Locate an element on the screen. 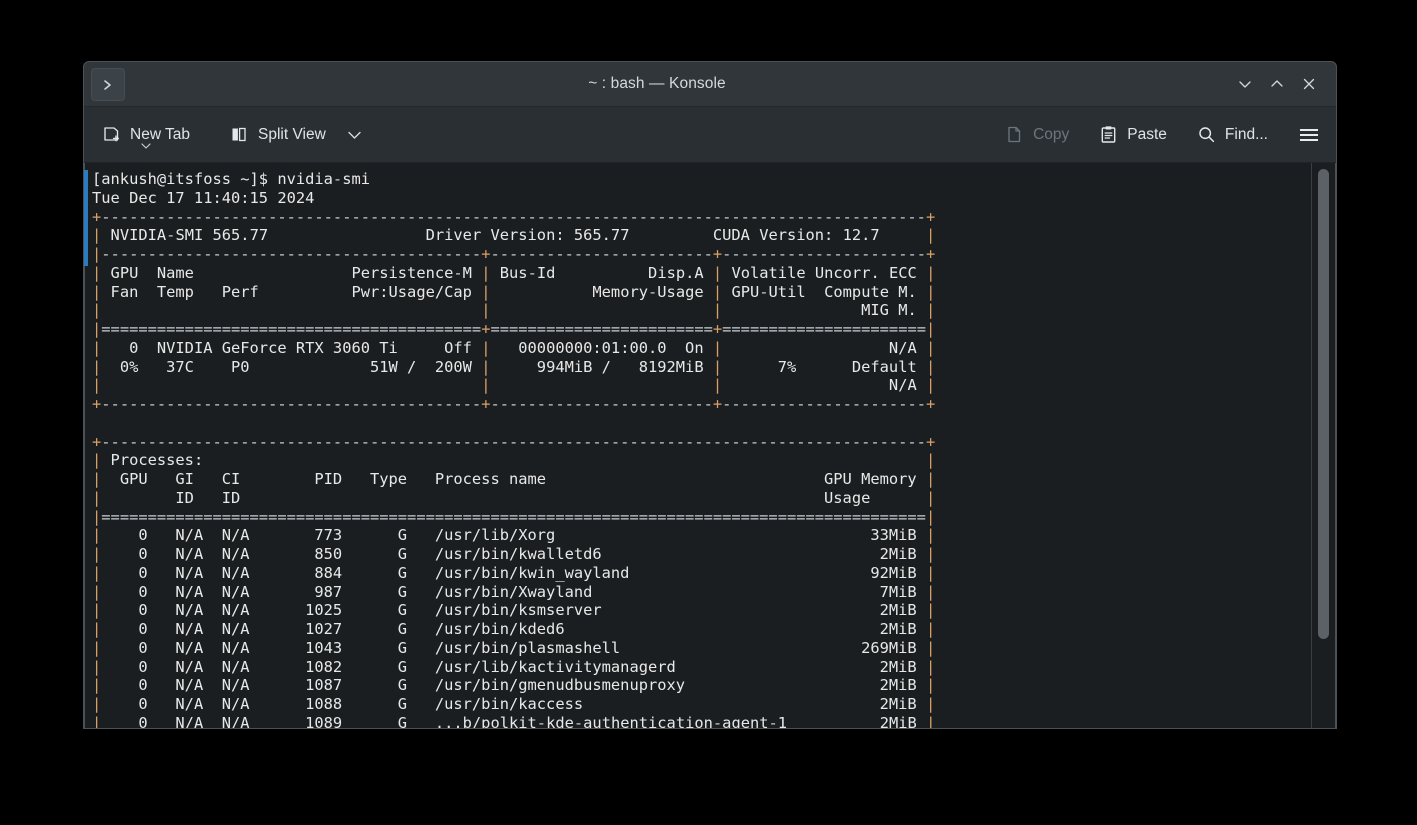 Image resolution: width=1417 pixels, height=825 pixels. window-titlebar: ~ : bash — Konsole is located at coordinates (710, 84).